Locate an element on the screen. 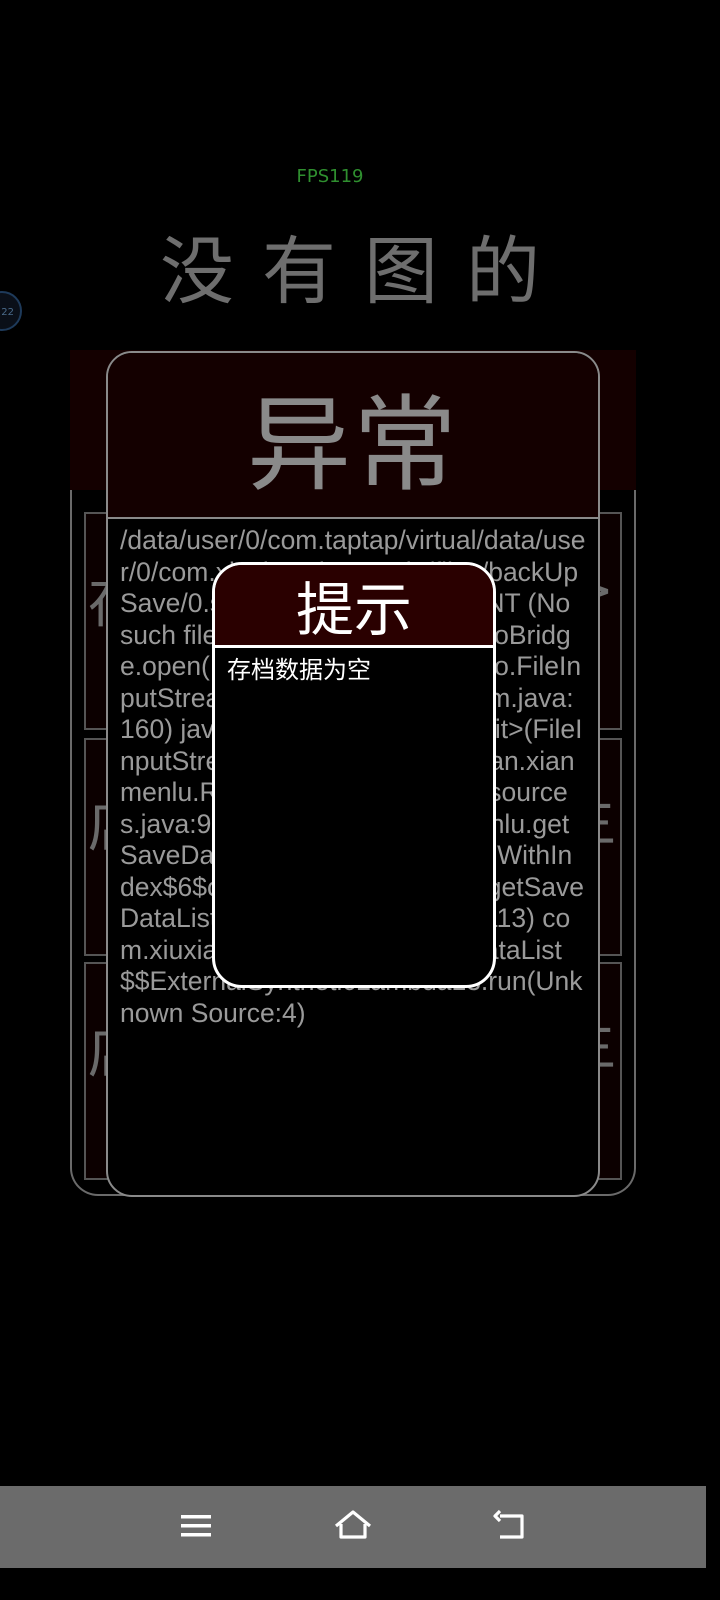 The height and width of the screenshot is (1600, 720). home-icon is located at coordinates (353, 1524).